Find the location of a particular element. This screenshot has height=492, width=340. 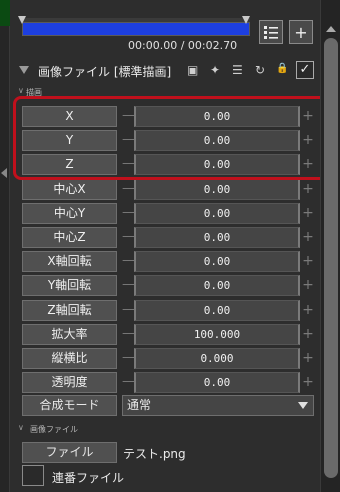

list-button is located at coordinates (271, 32).